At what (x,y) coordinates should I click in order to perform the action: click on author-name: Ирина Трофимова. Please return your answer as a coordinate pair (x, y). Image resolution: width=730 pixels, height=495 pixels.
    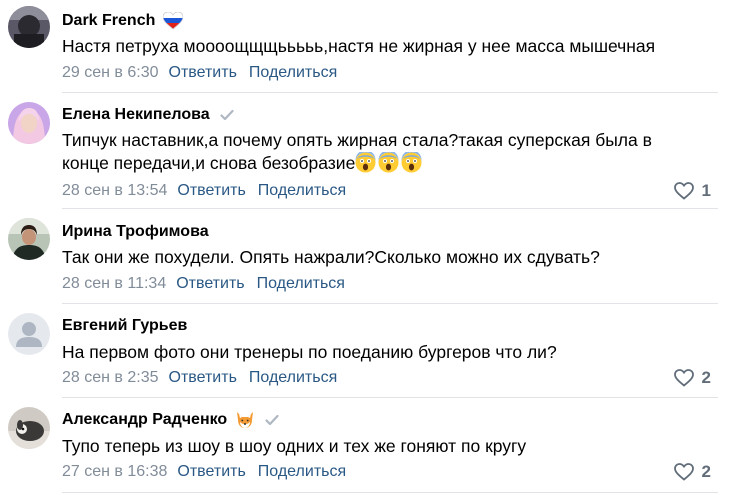
    Looking at the image, I should click on (135, 232).